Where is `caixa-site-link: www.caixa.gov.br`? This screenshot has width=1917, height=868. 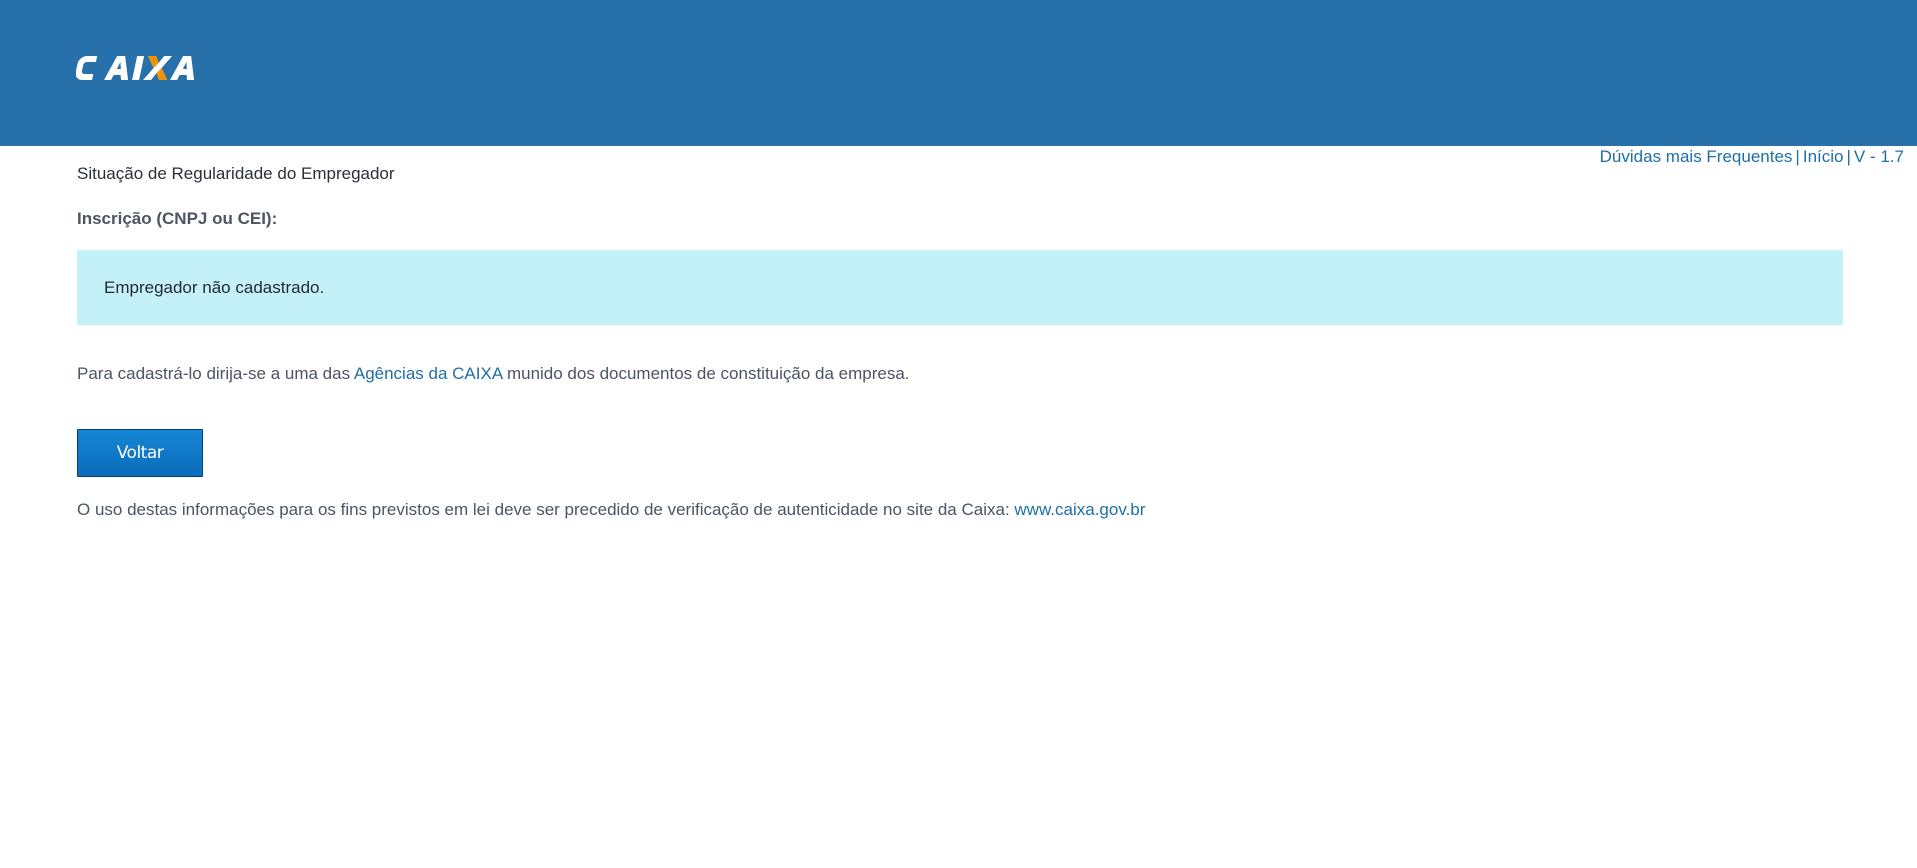
caixa-site-link: www.caixa.gov.br is located at coordinates (1079, 509).